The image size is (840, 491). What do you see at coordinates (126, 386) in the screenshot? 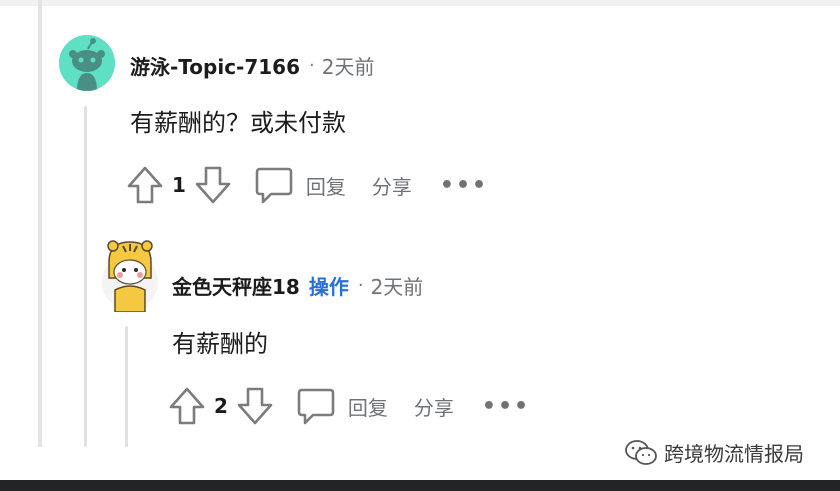
I see `reply-thread-line` at bounding box center [126, 386].